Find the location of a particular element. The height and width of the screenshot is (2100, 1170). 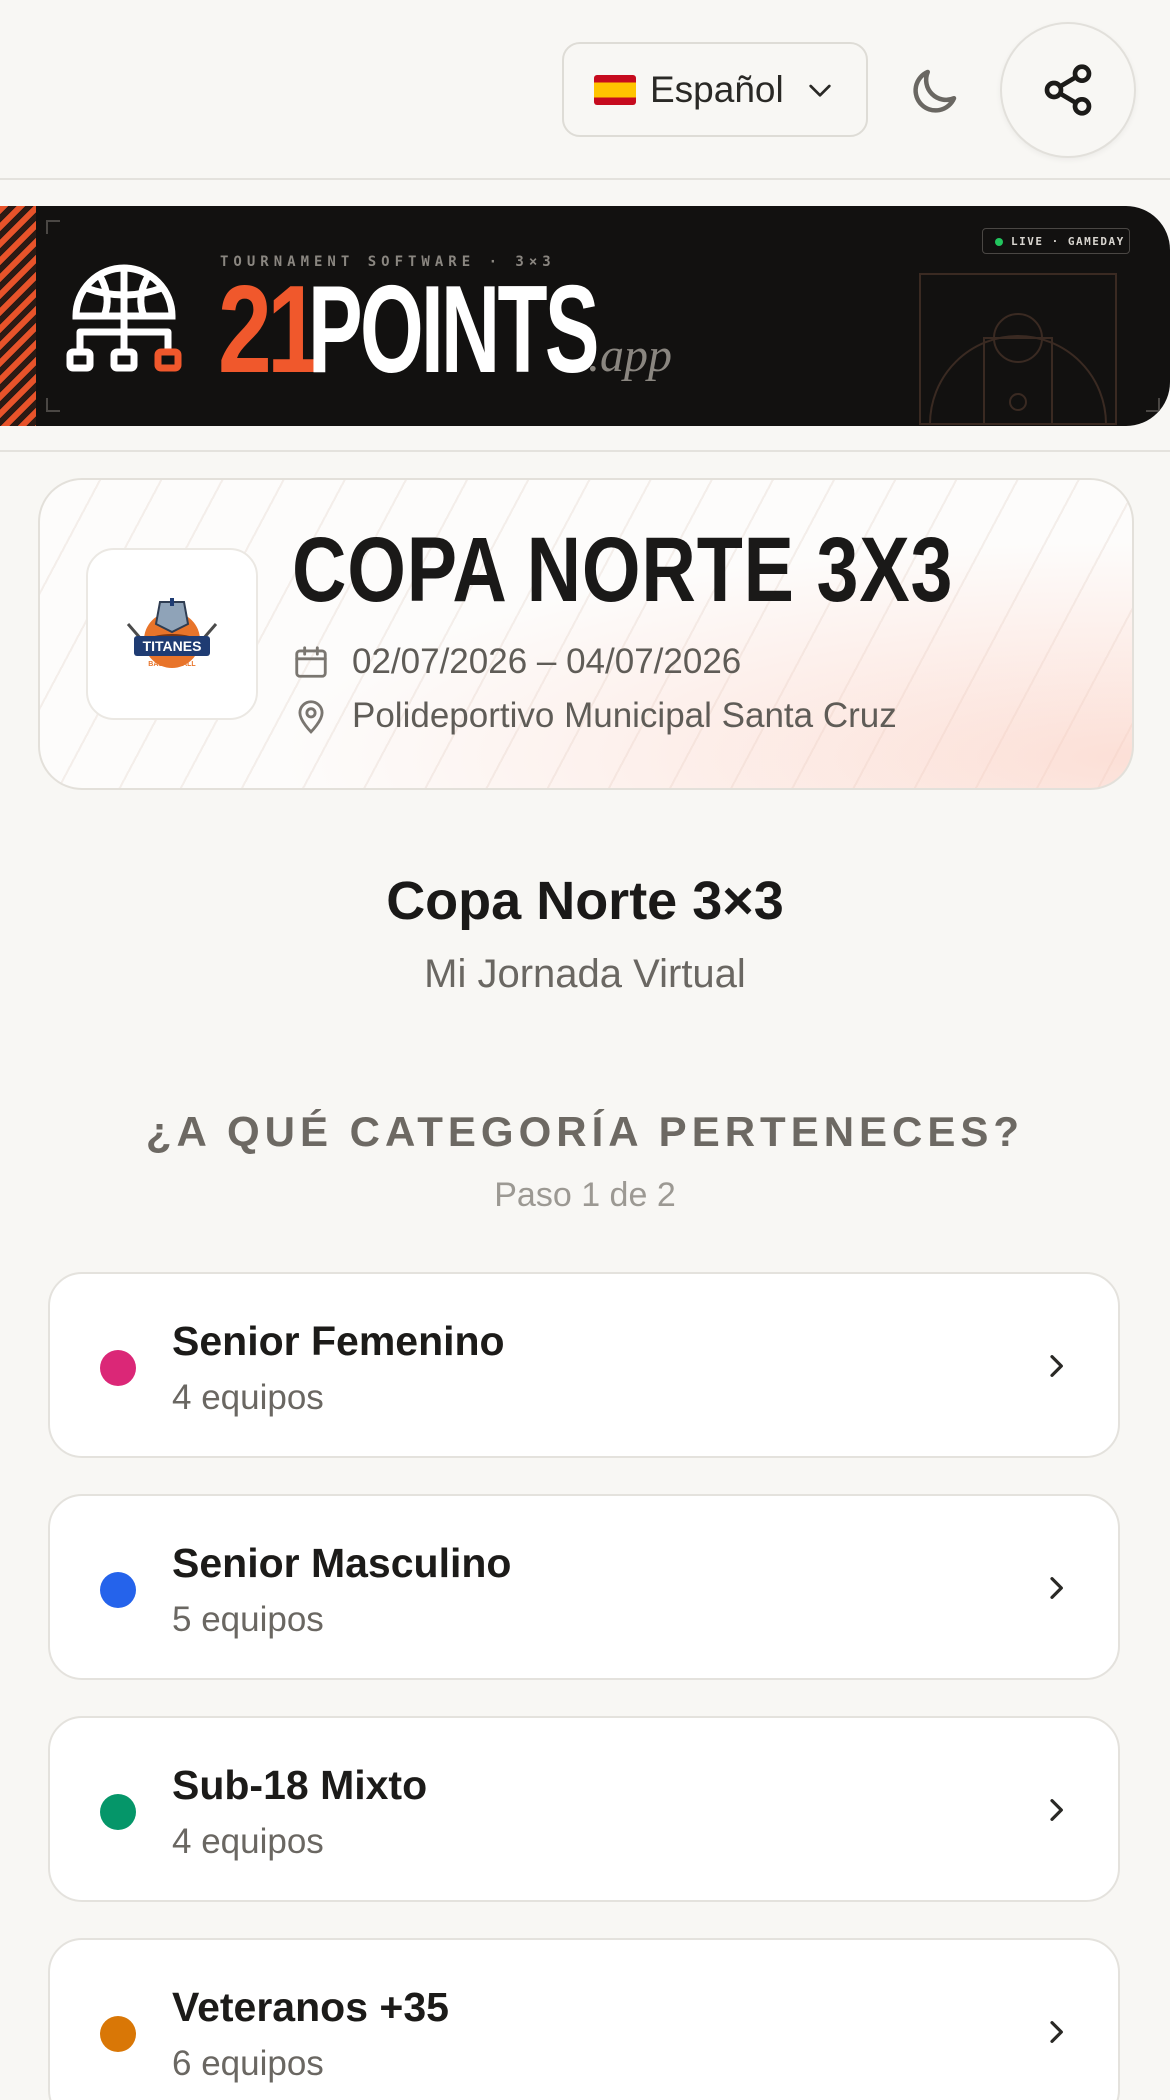

court-icon is located at coordinates (1018, 349).